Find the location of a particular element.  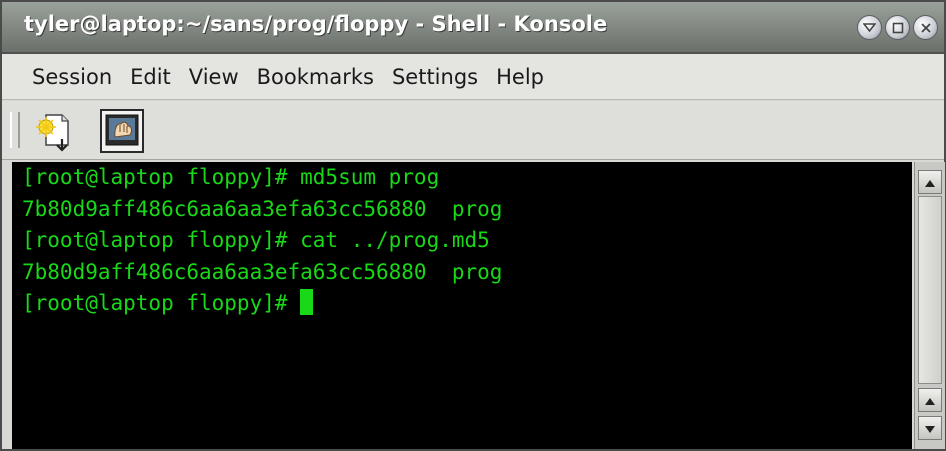

konsole-session-icon is located at coordinates (122, 134).